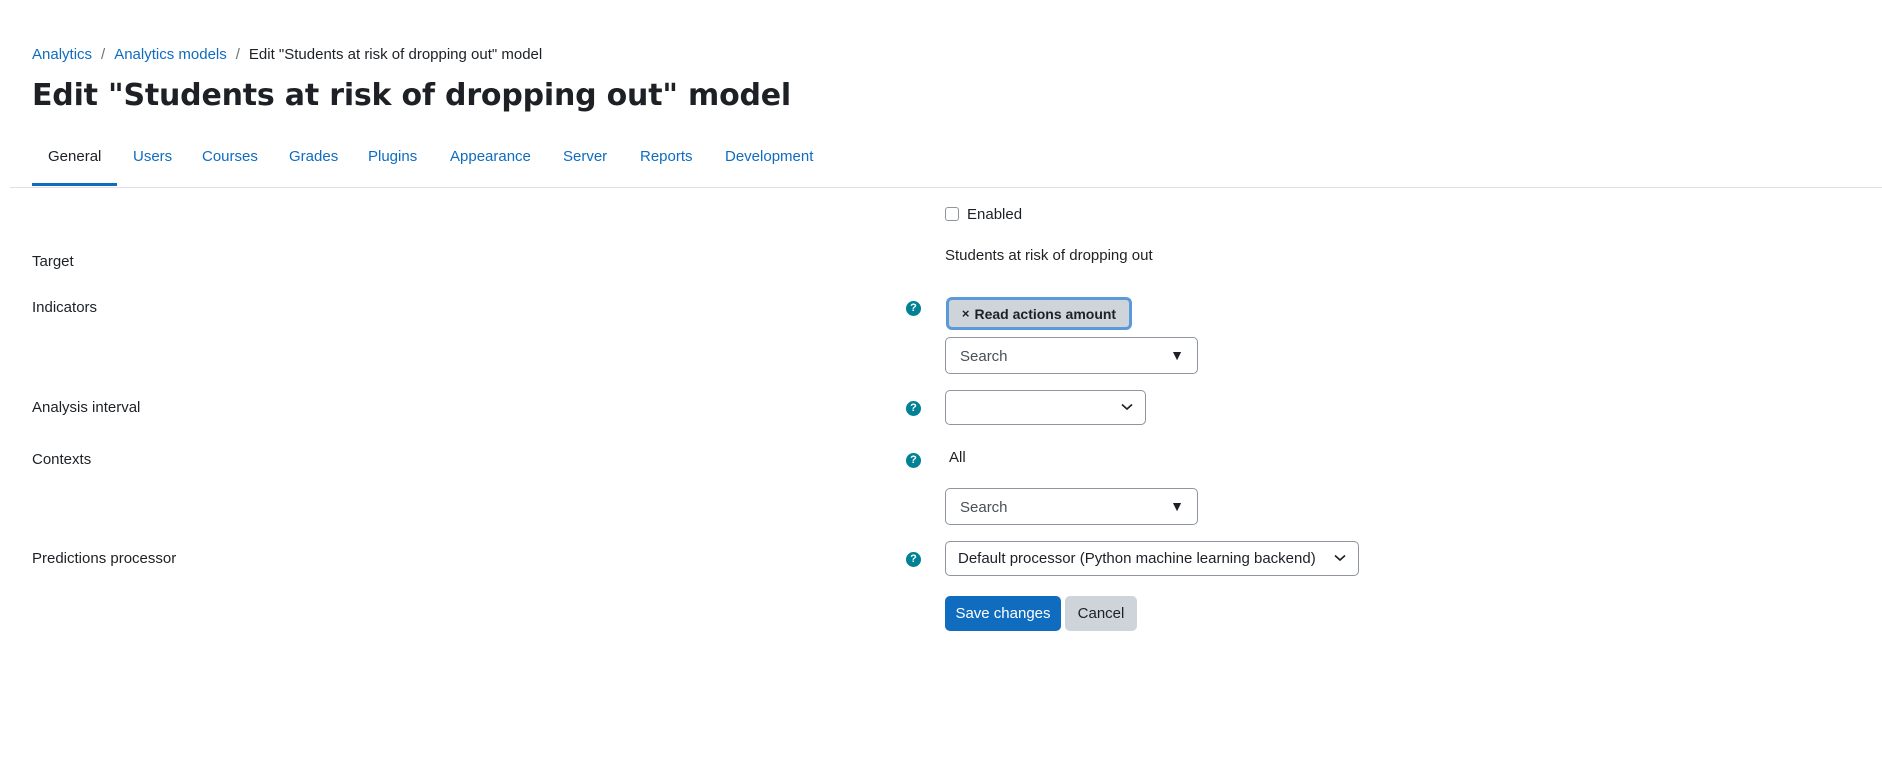  I want to click on enabled-label: Enabled, so click(995, 214).